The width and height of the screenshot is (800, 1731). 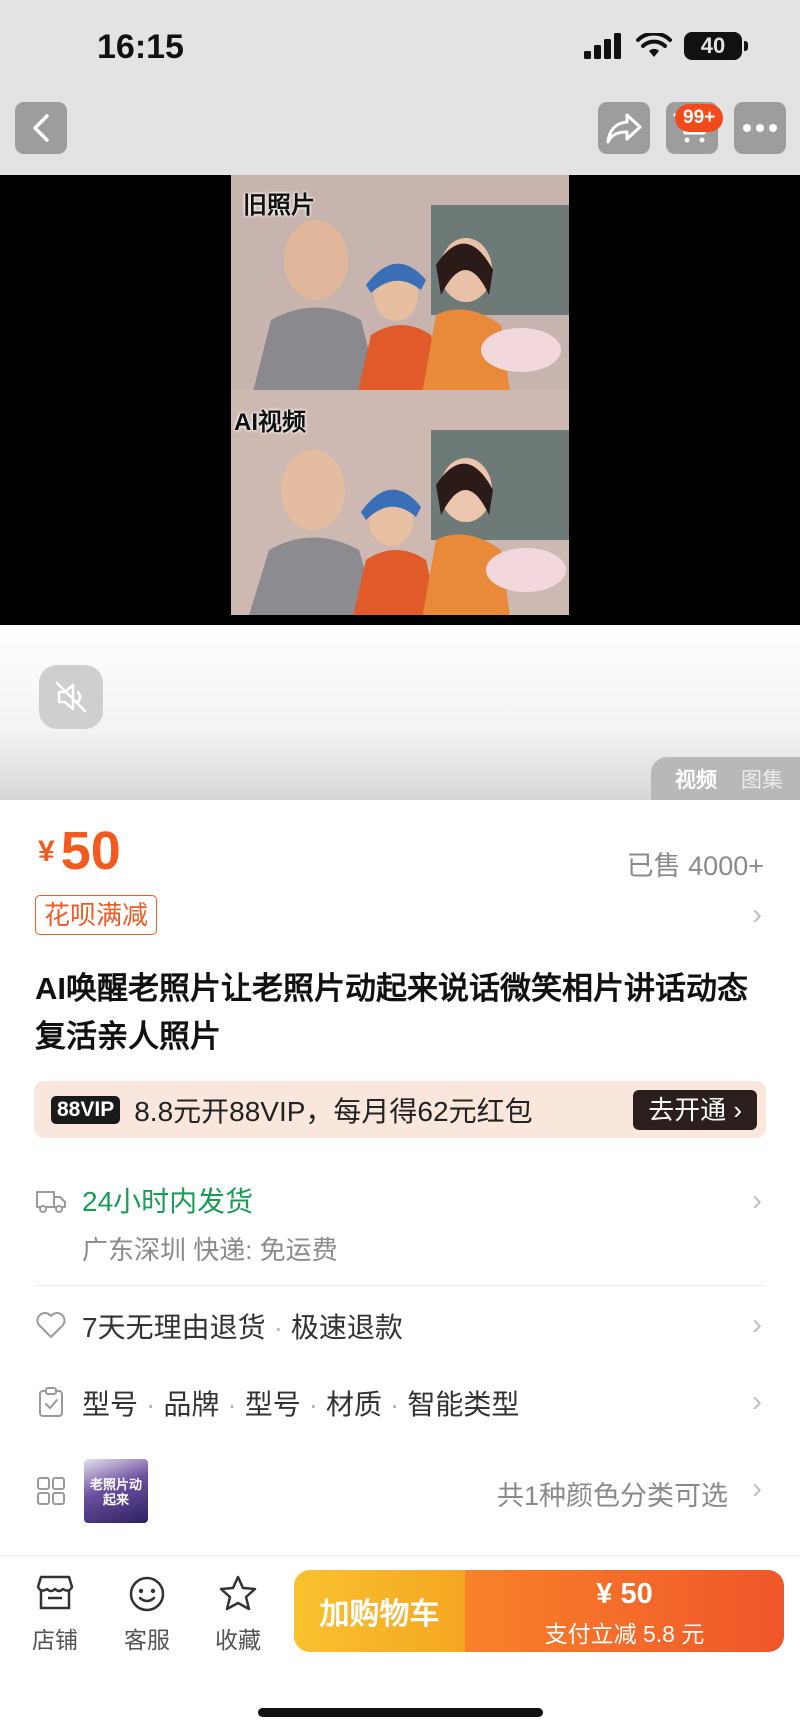 I want to click on chevron-right-icon: ›, so click(x=757, y=915).